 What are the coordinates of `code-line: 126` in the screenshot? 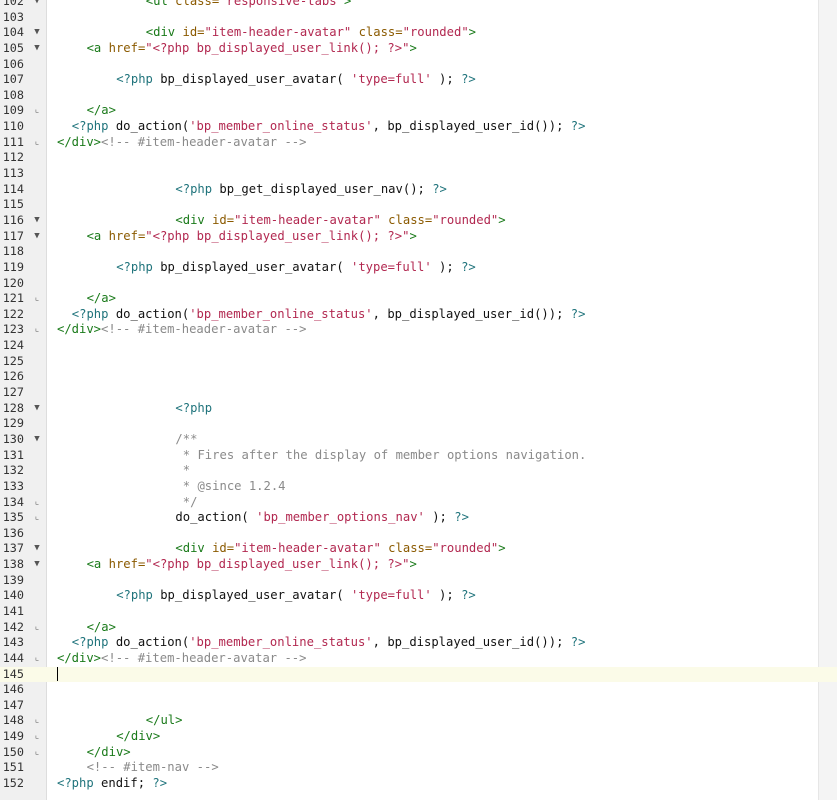 It's located at (418, 377).